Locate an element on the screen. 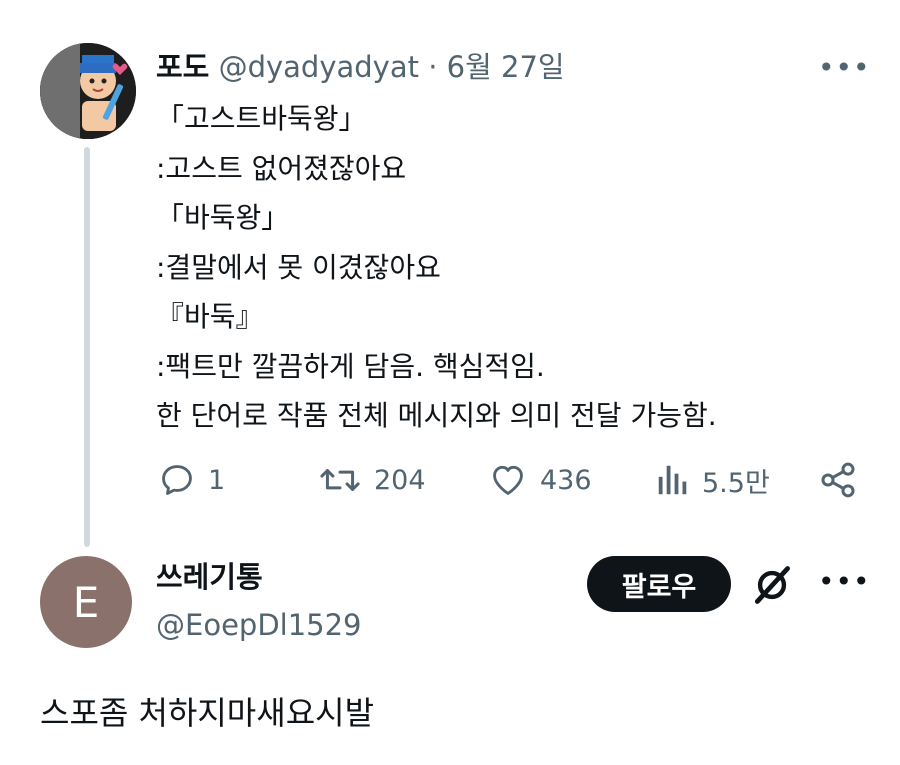 Image resolution: width=900 pixels, height=765 pixels. heart-icon is located at coordinates (508, 480).